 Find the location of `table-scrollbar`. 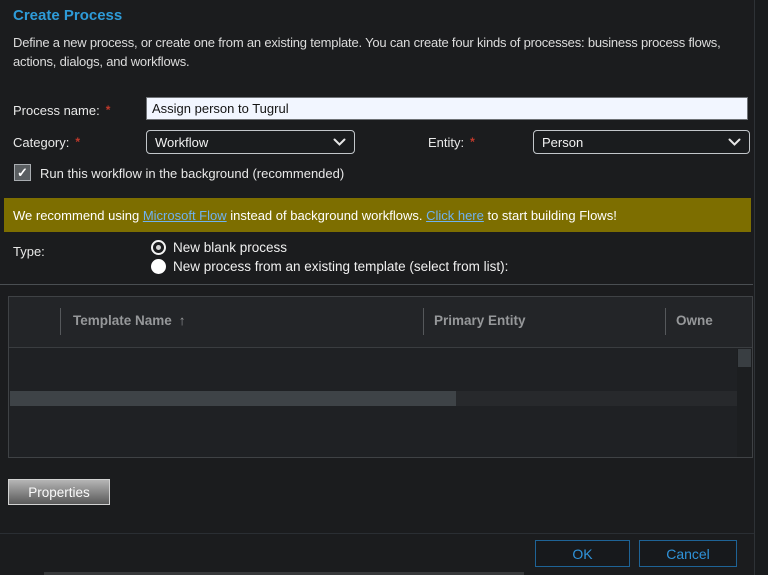

table-scrollbar is located at coordinates (744, 403).